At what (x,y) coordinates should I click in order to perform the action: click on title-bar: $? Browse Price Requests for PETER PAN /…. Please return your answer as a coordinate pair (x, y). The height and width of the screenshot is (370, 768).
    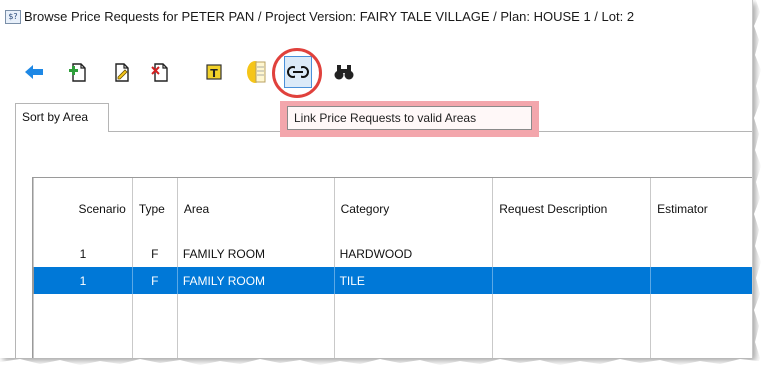
    Looking at the image, I should click on (376, 17).